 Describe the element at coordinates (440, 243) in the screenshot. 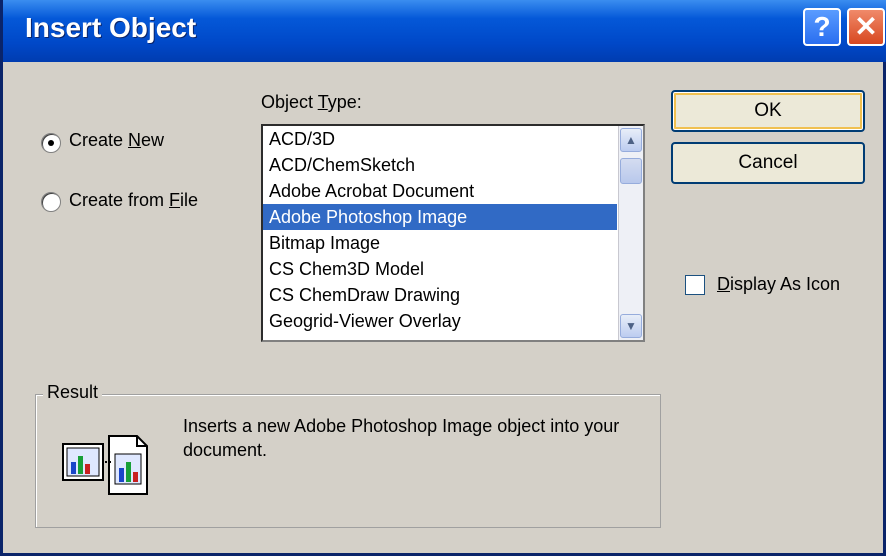

I see `list-item: Bitmap Image` at that location.